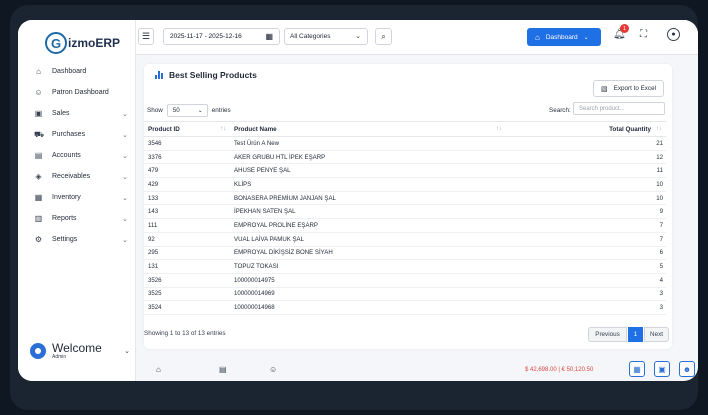 The width and height of the screenshot is (708, 415). I want to click on sidebar-item-dashboard: ⌂ Dashboard, so click(77, 71).